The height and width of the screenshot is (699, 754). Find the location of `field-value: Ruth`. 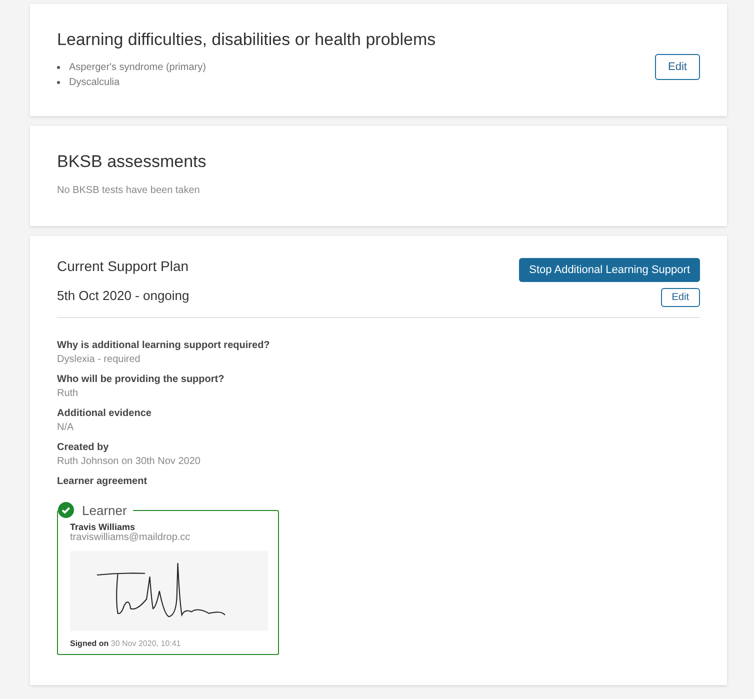

field-value: Ruth is located at coordinates (68, 393).